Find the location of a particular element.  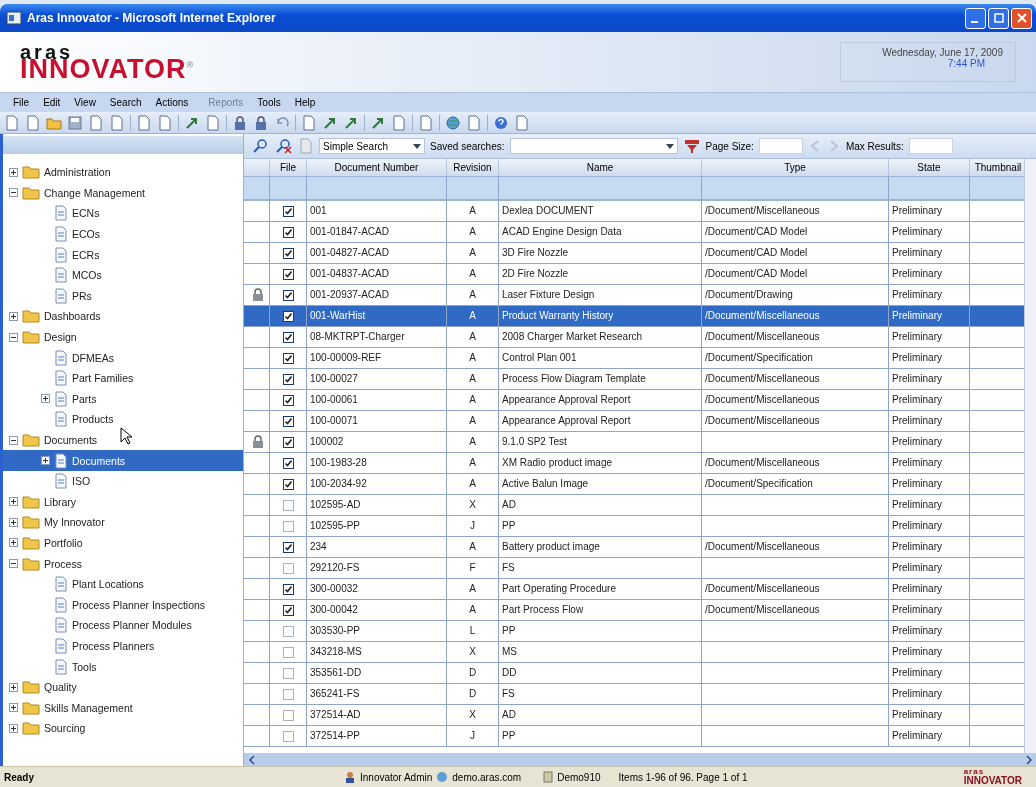

tree-item: Quality is located at coordinates (123, 687).